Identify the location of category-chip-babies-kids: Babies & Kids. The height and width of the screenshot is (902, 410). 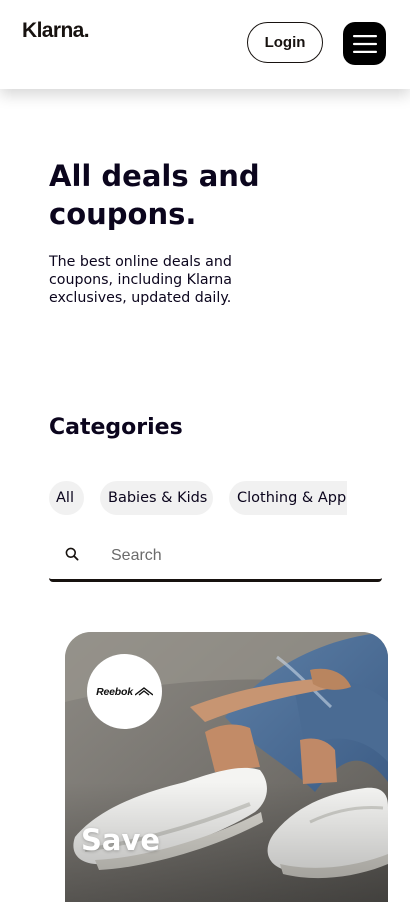
(156, 498).